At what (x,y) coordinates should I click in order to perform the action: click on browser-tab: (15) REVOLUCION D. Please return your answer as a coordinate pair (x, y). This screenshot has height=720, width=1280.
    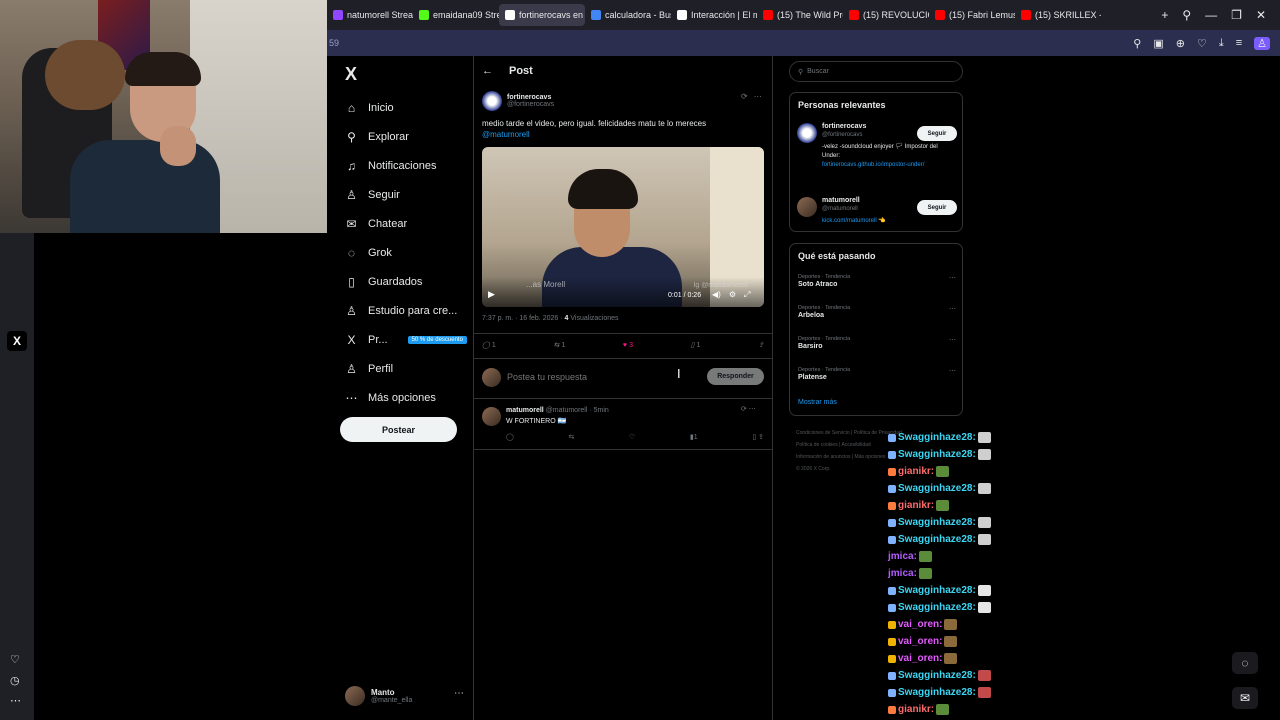
    Looking at the image, I should click on (886, 15).